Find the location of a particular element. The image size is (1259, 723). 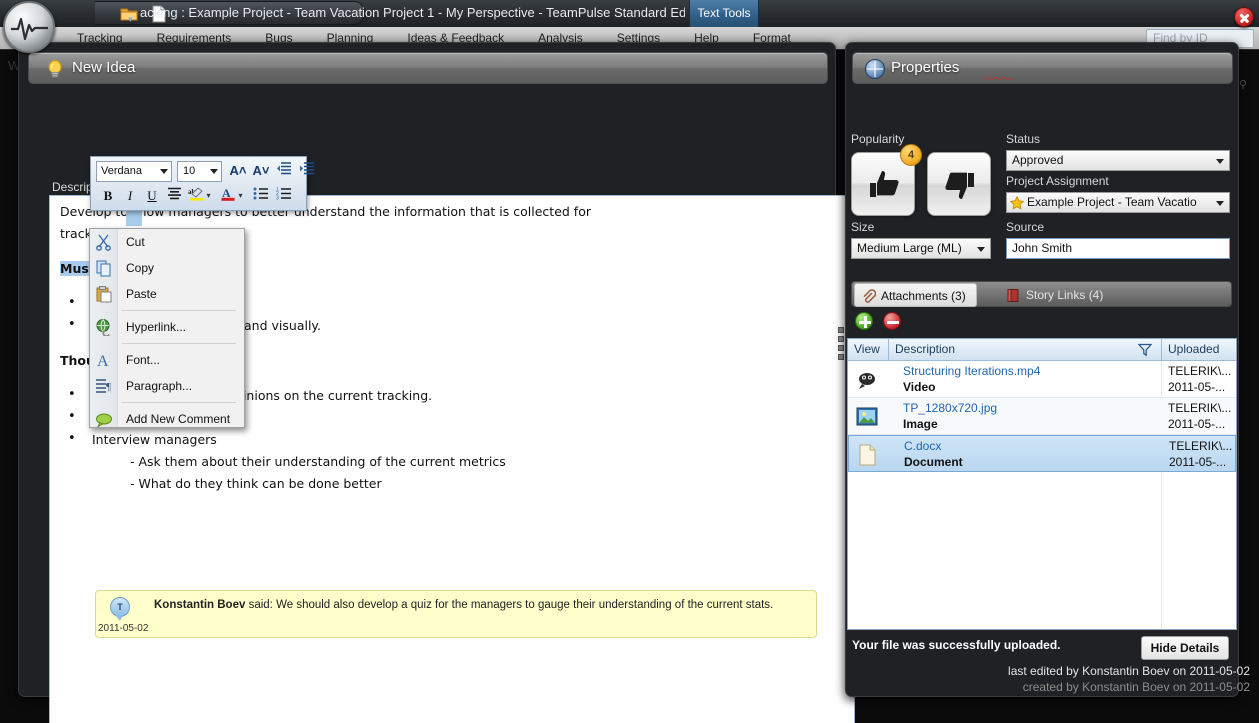

svg-text: 3 is located at coordinates (277, 198).